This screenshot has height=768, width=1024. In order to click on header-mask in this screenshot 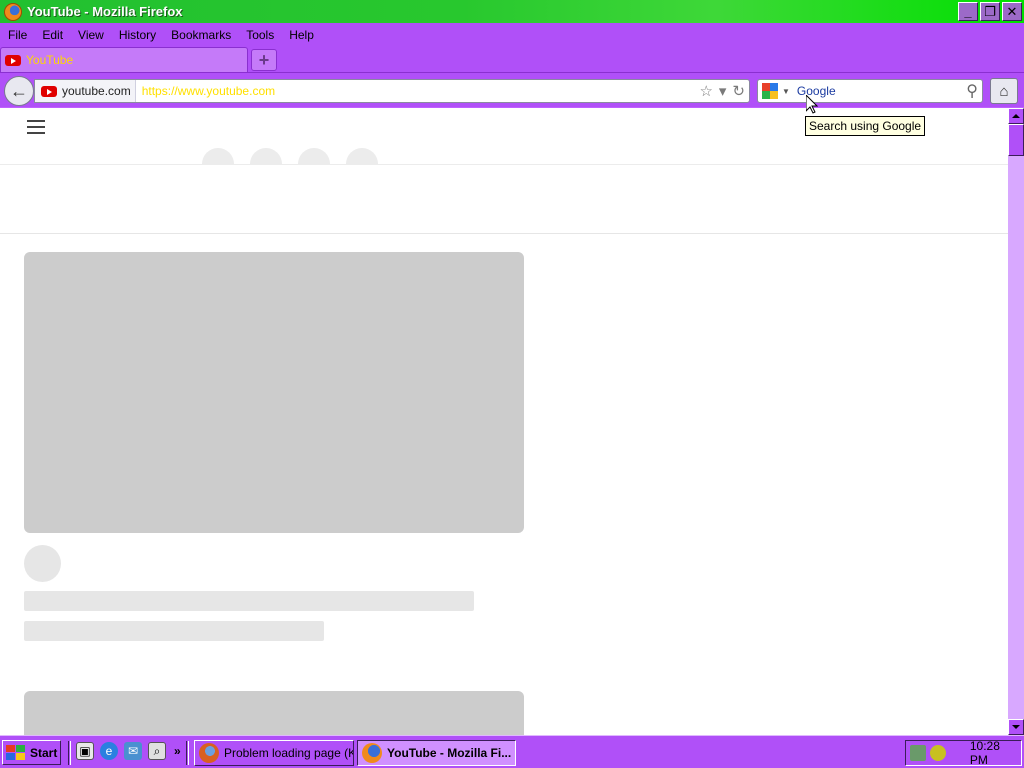, I will do `click(504, 175)`.